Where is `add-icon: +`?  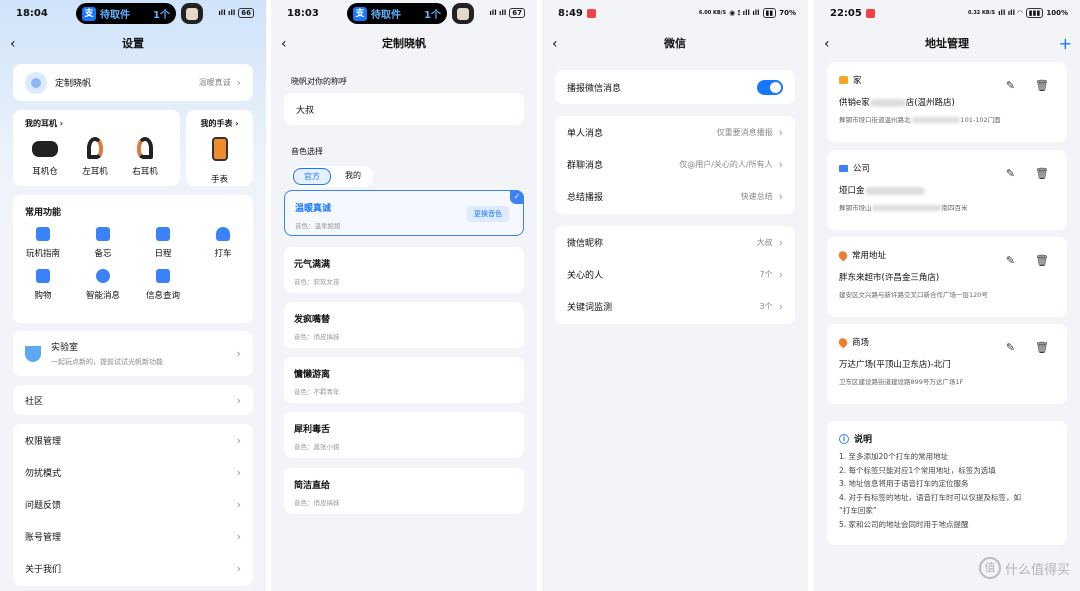
add-icon: + is located at coordinates (1065, 44).